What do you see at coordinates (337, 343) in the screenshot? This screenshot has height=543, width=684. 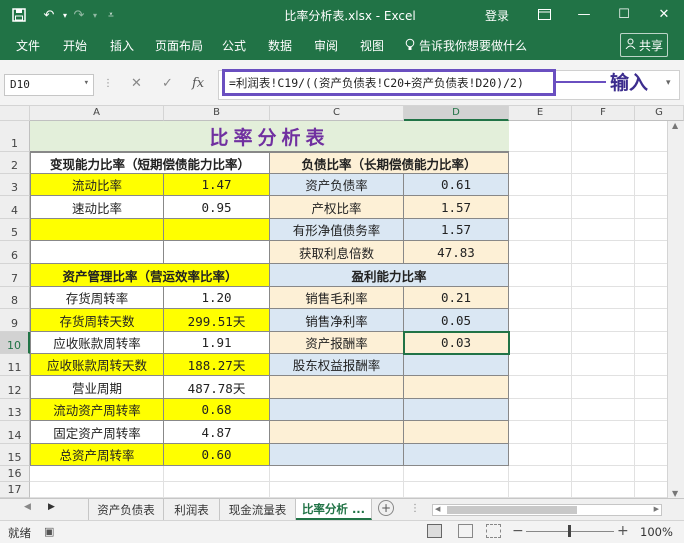 I see `right-ratio-label: 资产报酬率` at bounding box center [337, 343].